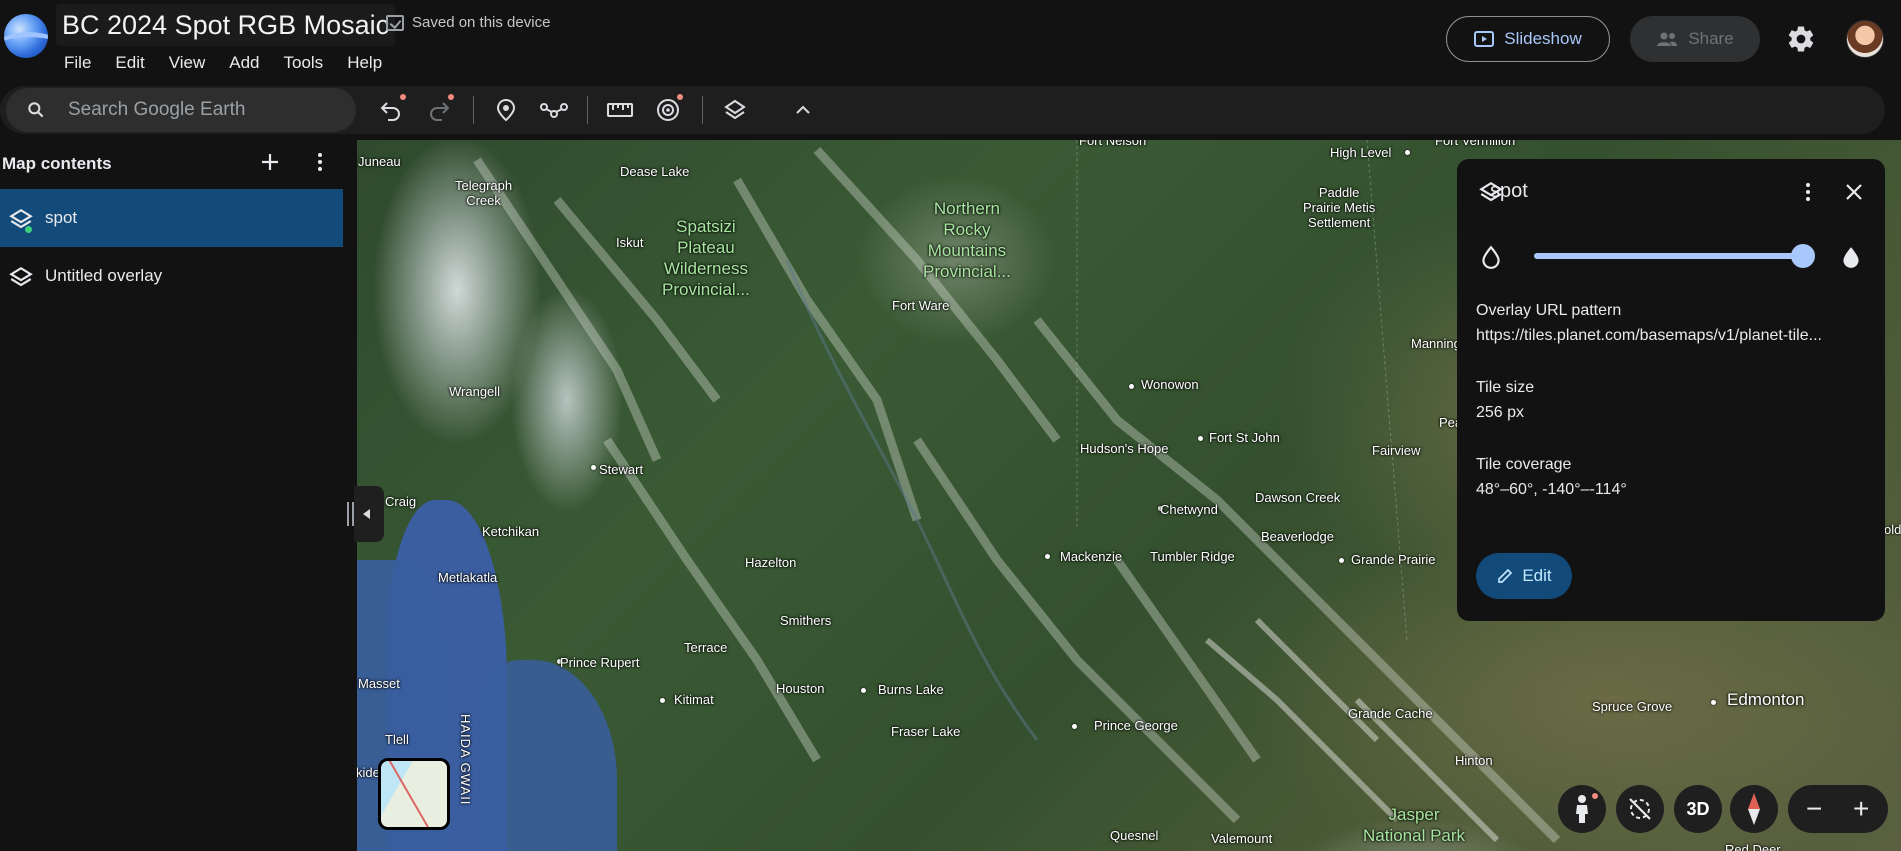  What do you see at coordinates (1632, 706) in the screenshot?
I see `map-label: Spruce Grove` at bounding box center [1632, 706].